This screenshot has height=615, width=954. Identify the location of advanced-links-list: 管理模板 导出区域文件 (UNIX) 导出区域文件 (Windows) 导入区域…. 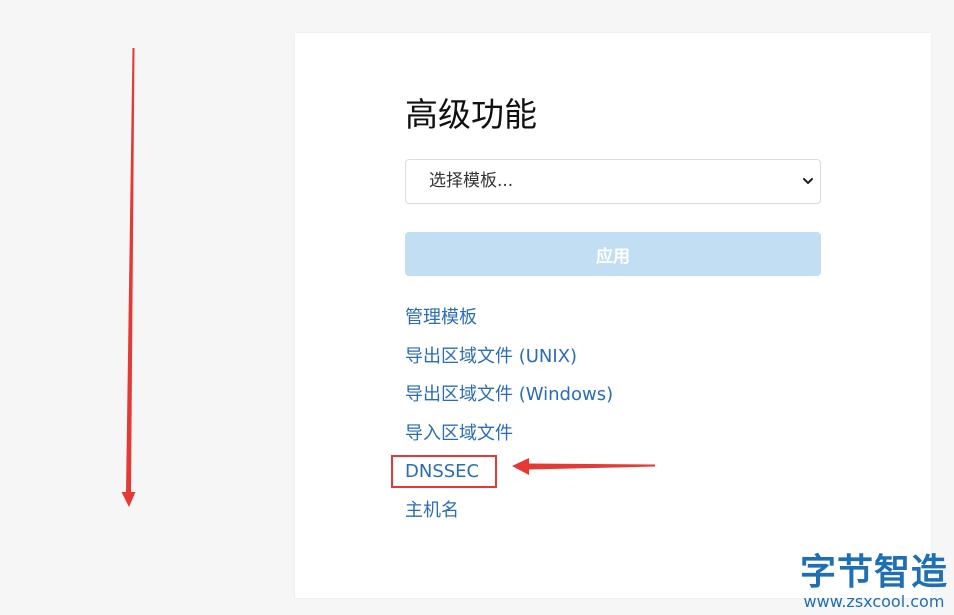
(509, 414).